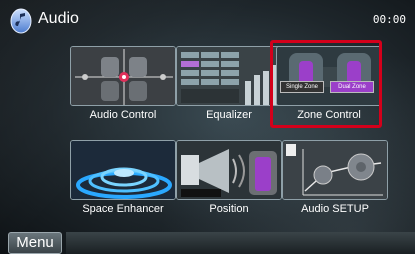 Image resolution: width=415 pixels, height=254 pixels. I want to click on audio-app-icon, so click(21, 21).